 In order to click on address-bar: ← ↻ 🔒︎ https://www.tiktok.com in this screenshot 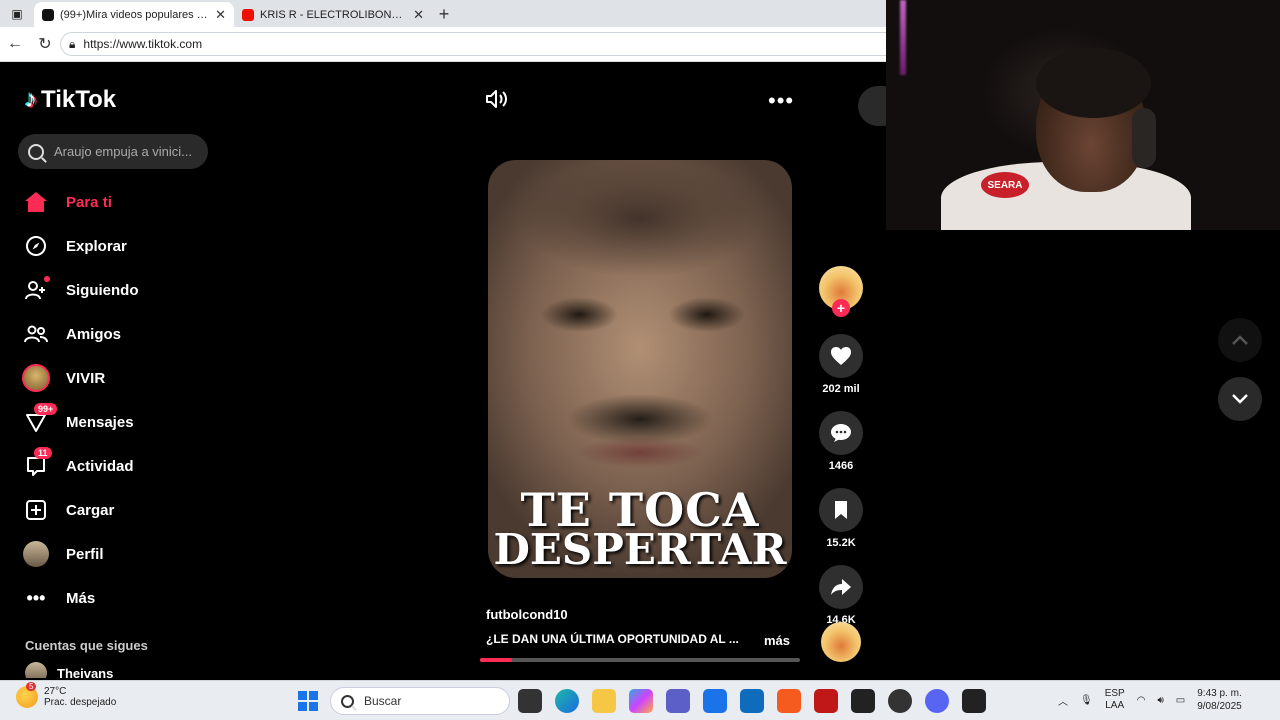, I will do `click(443, 44)`.